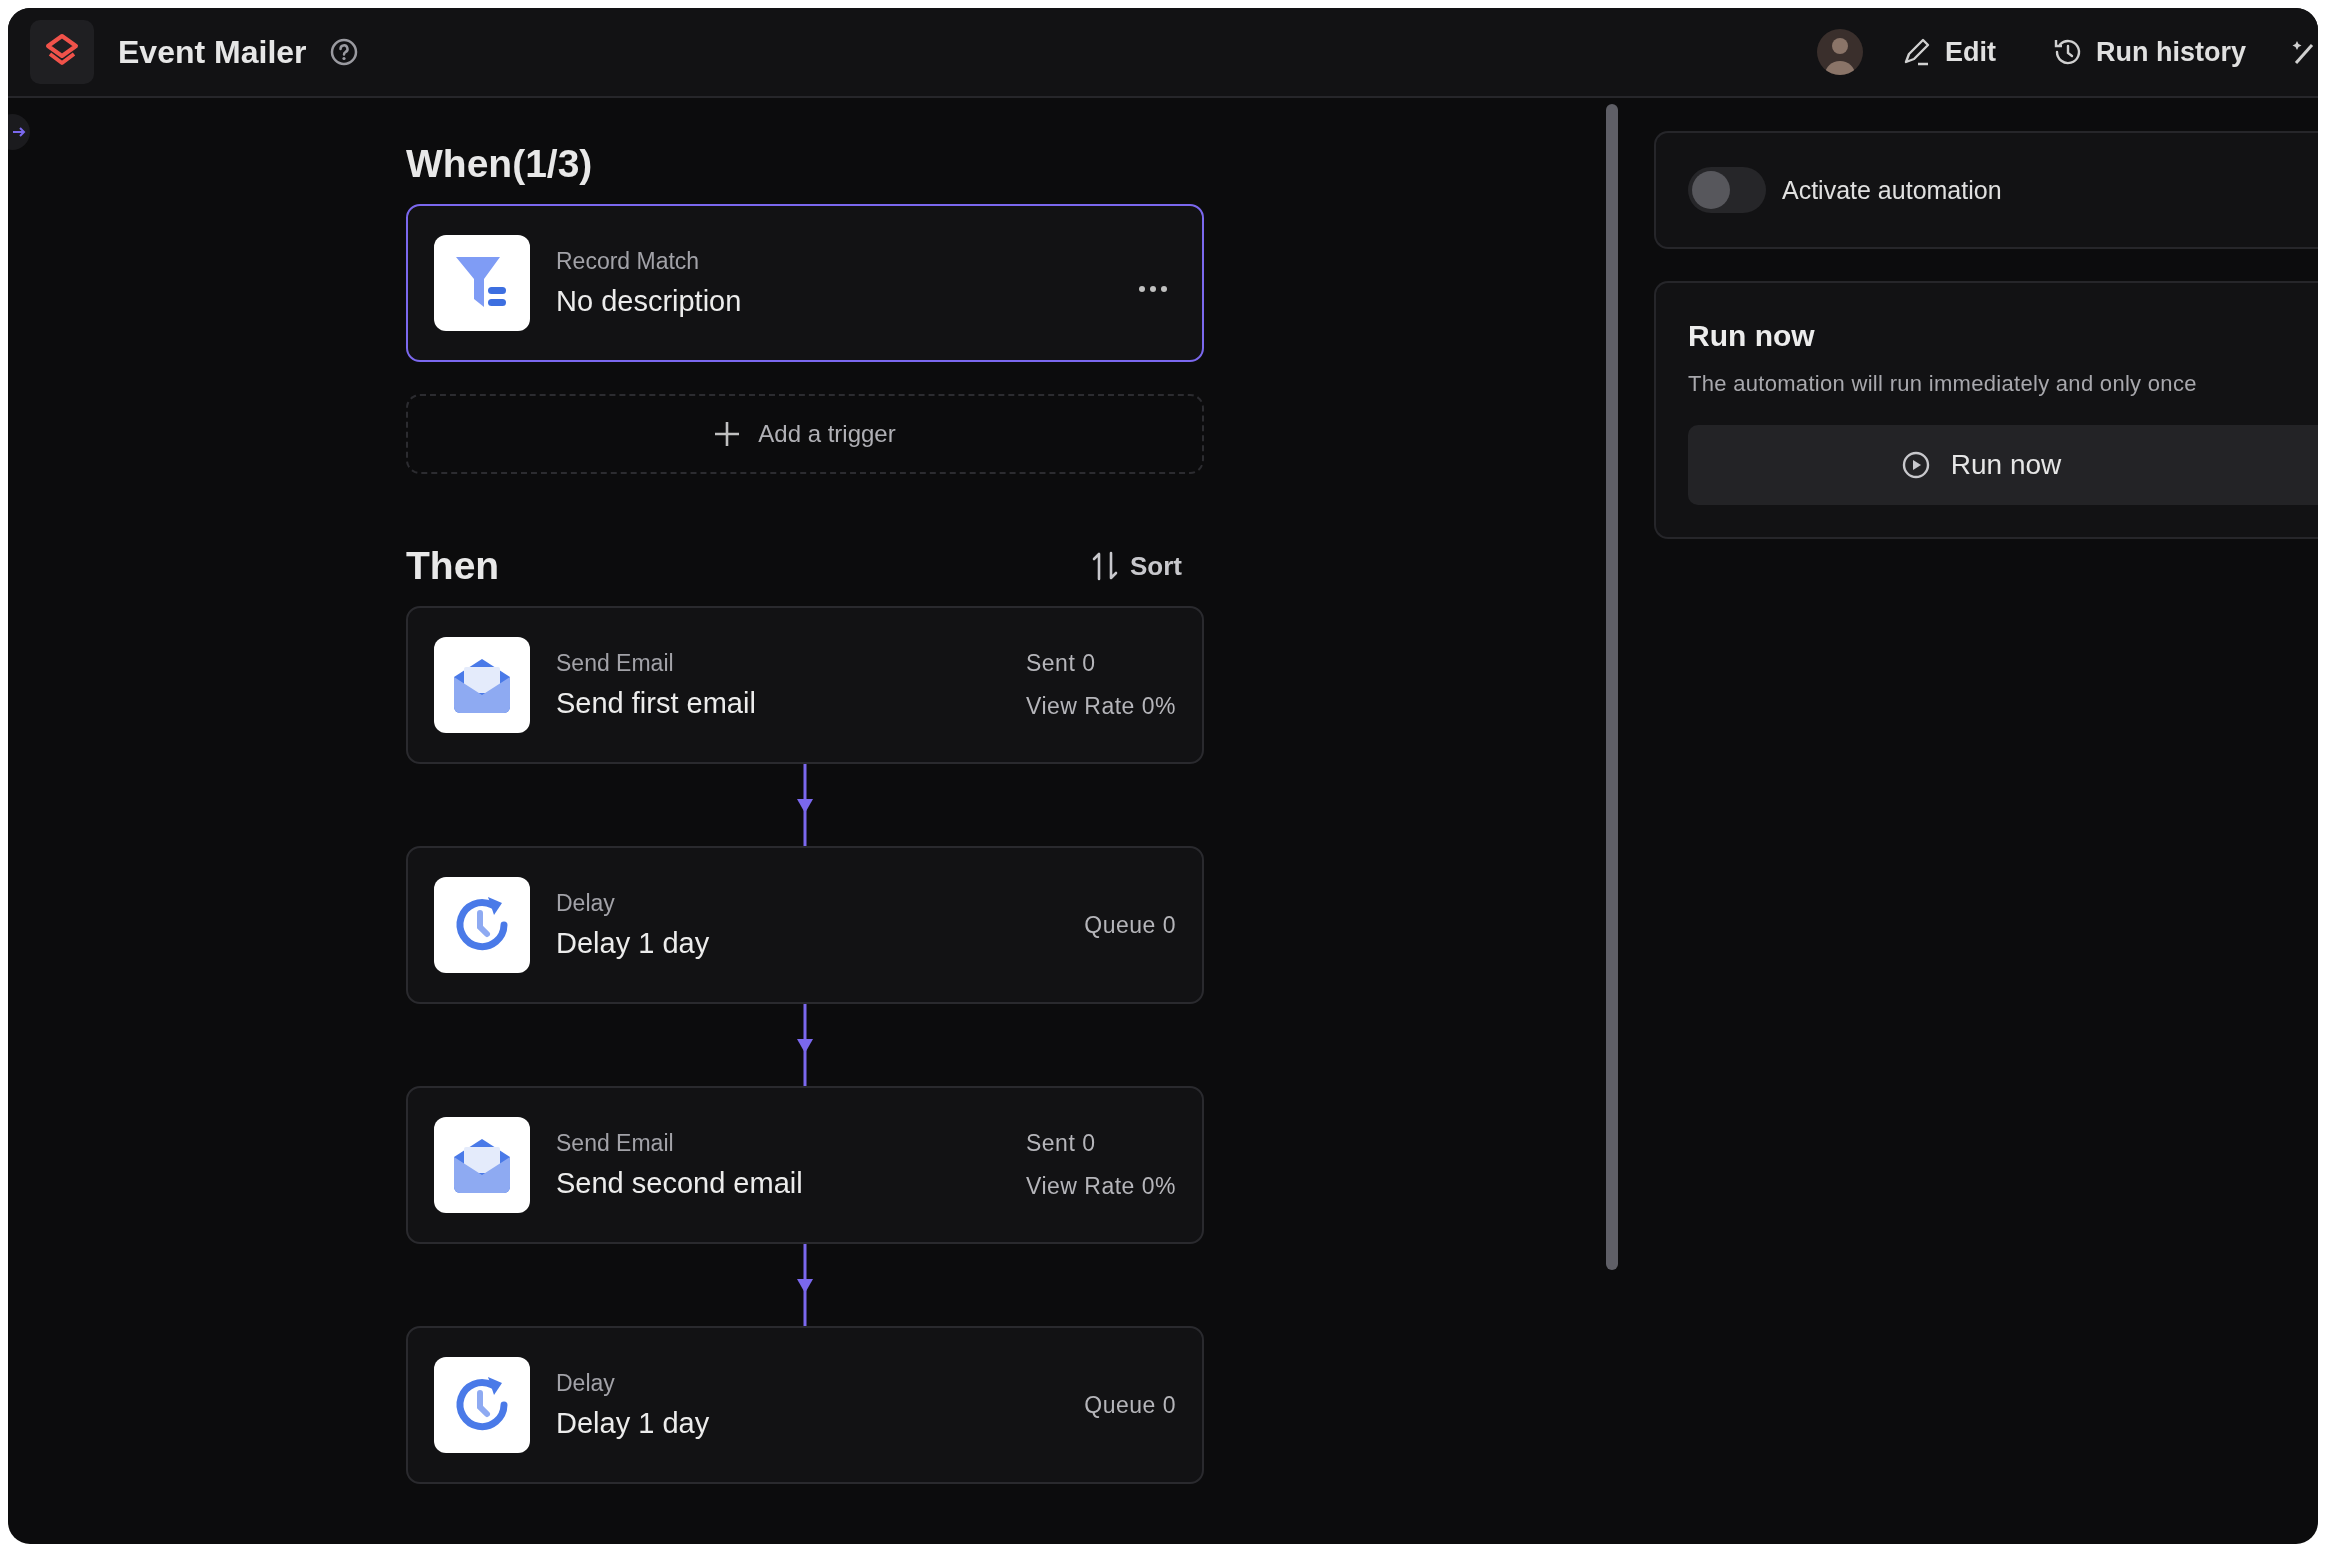  I want to click on sort-icon, so click(1105, 566).